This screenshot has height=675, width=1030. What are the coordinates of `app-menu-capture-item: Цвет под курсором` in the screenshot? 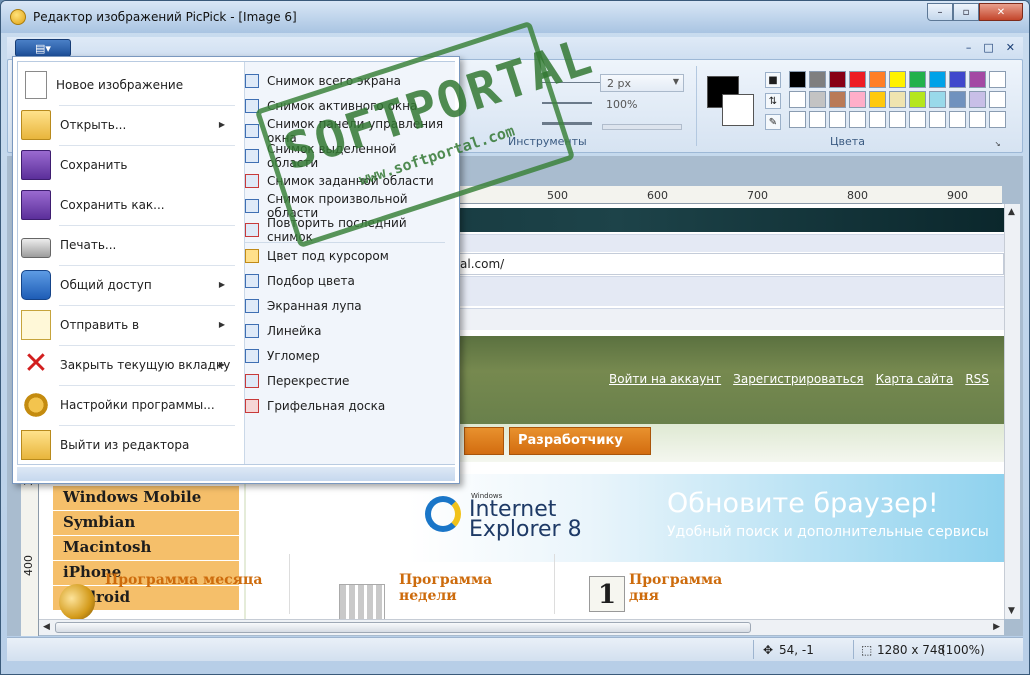 It's located at (345, 256).